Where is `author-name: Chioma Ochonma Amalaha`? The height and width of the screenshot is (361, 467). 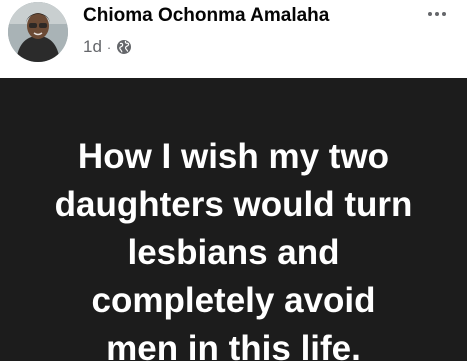
author-name: Chioma Ochonma Amalaha is located at coordinates (206, 16).